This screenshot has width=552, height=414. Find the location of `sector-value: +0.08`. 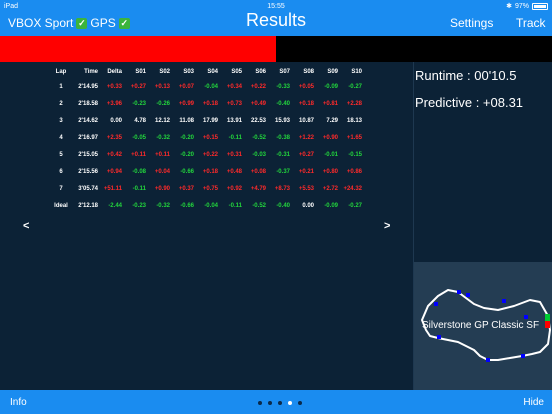

sector-value: +0.08 is located at coordinates (258, 171).